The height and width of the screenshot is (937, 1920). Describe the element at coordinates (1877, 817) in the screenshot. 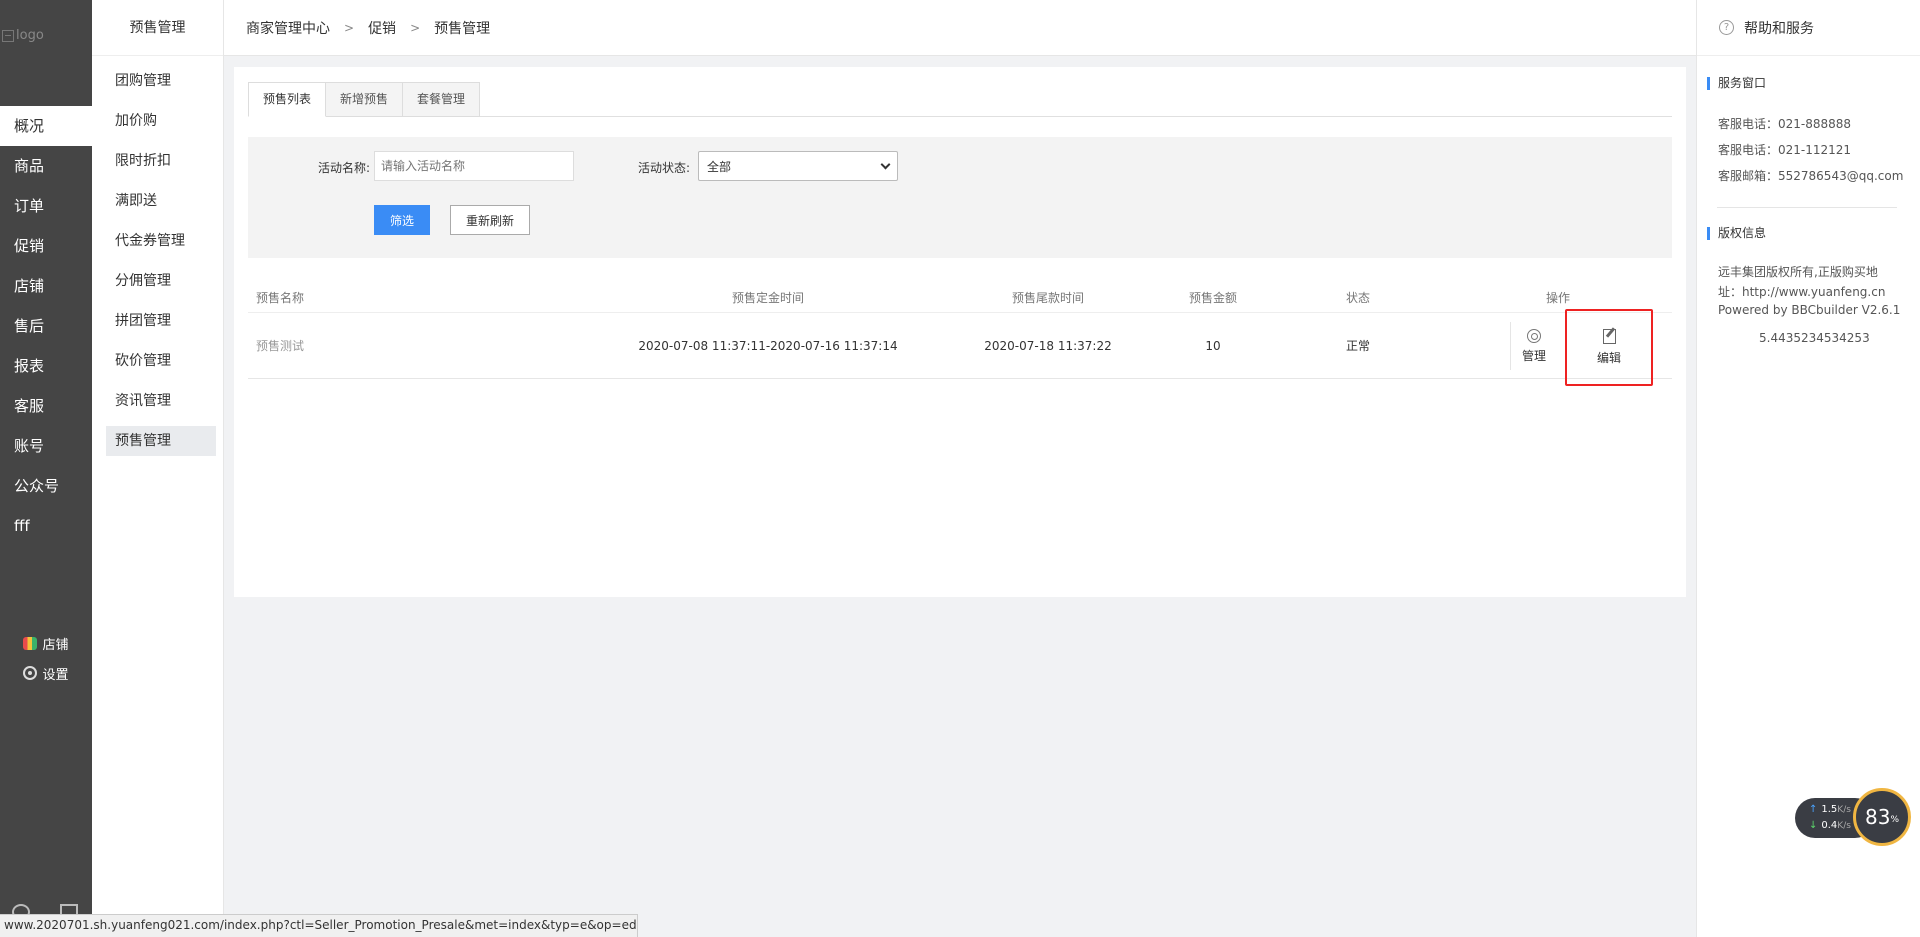

I see `memory-usage-percent: 83` at that location.